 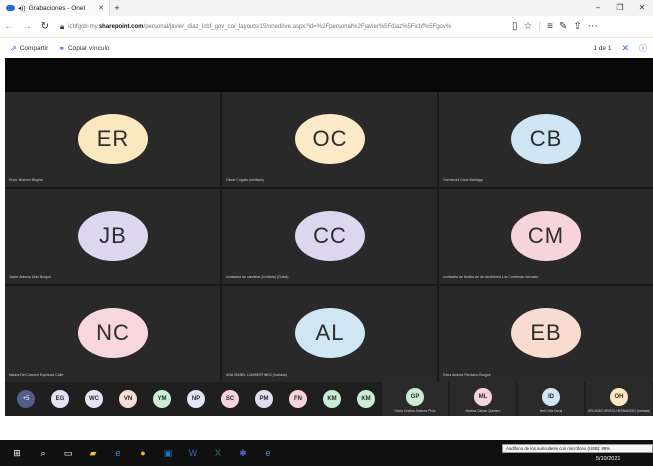 I want to click on participant-name: Nauira Del Carmen Espinosa Calle, so click(x=36, y=375).